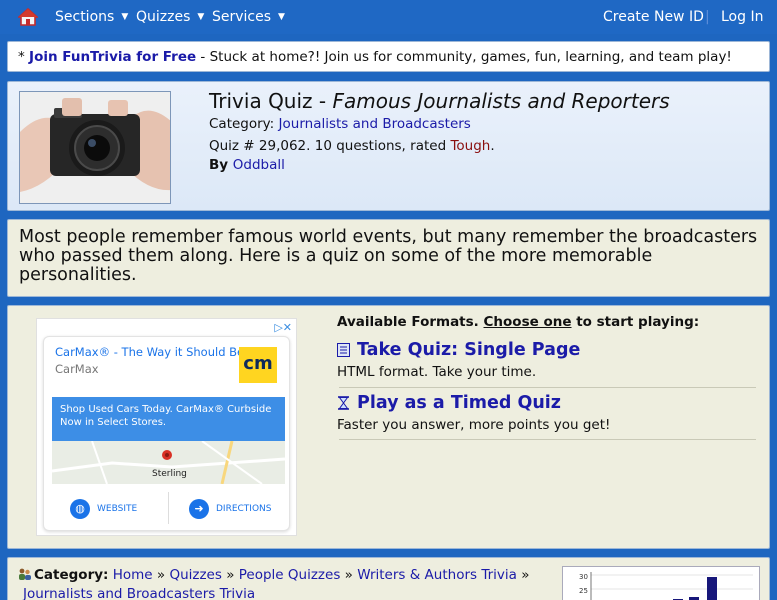 The image size is (777, 600). I want to click on ad-logo: cm, so click(258, 365).